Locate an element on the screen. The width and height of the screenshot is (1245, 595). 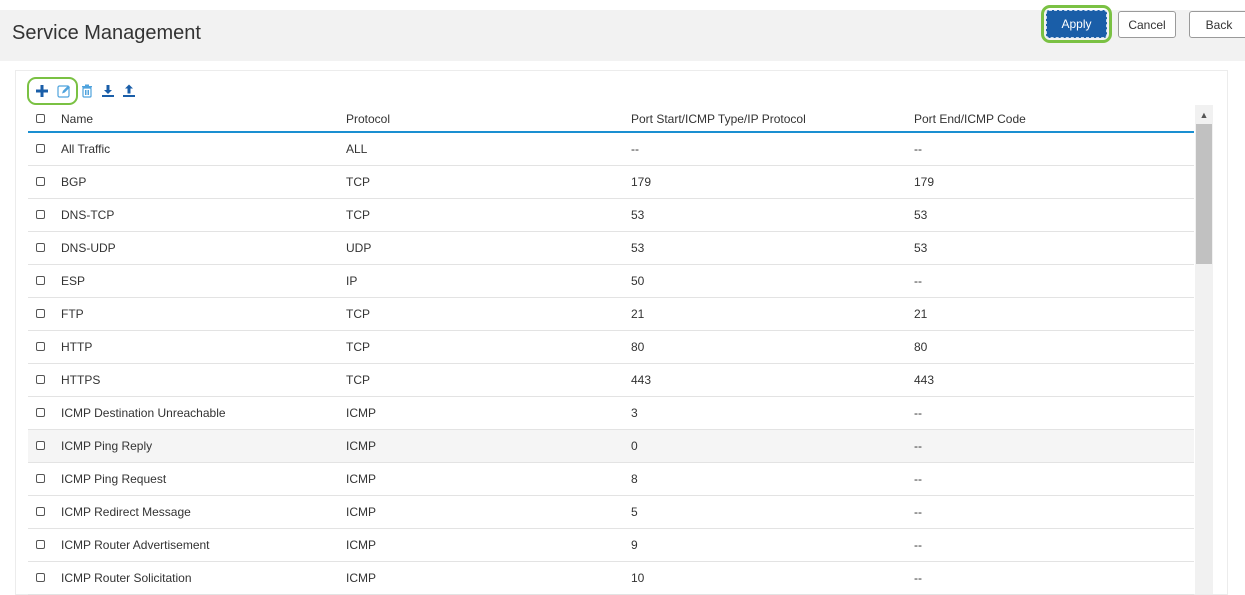
table-row: DNS-UDP UDP 53 53 is located at coordinates (611, 248).